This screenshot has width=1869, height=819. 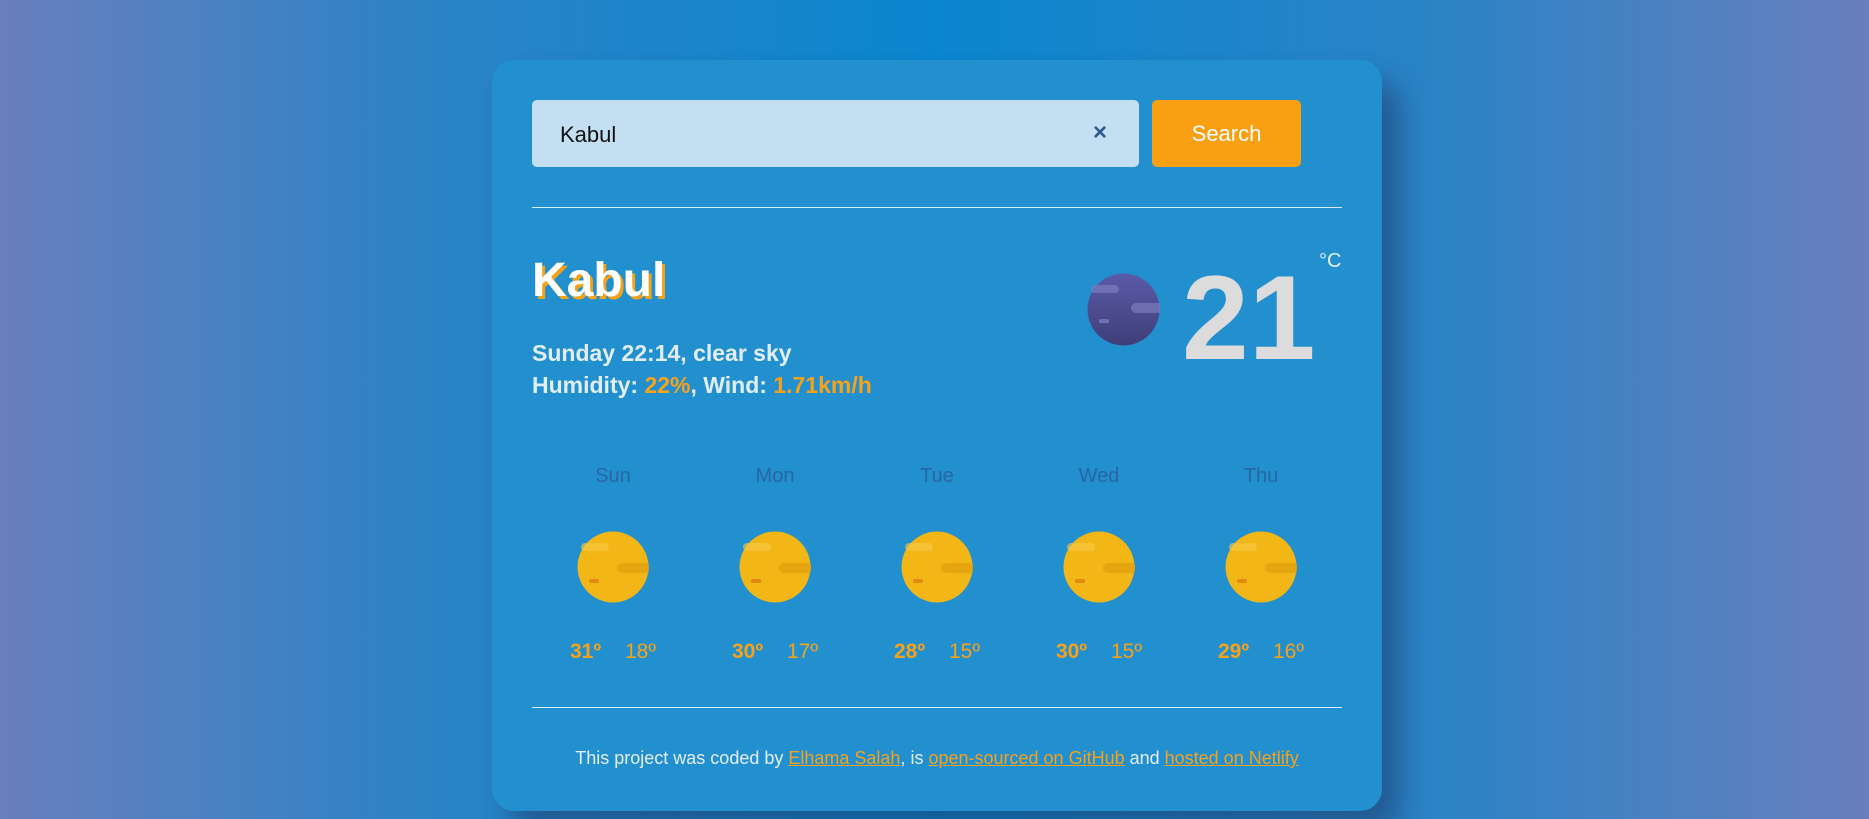 I want to click on search-form: × Search, so click(x=917, y=134).